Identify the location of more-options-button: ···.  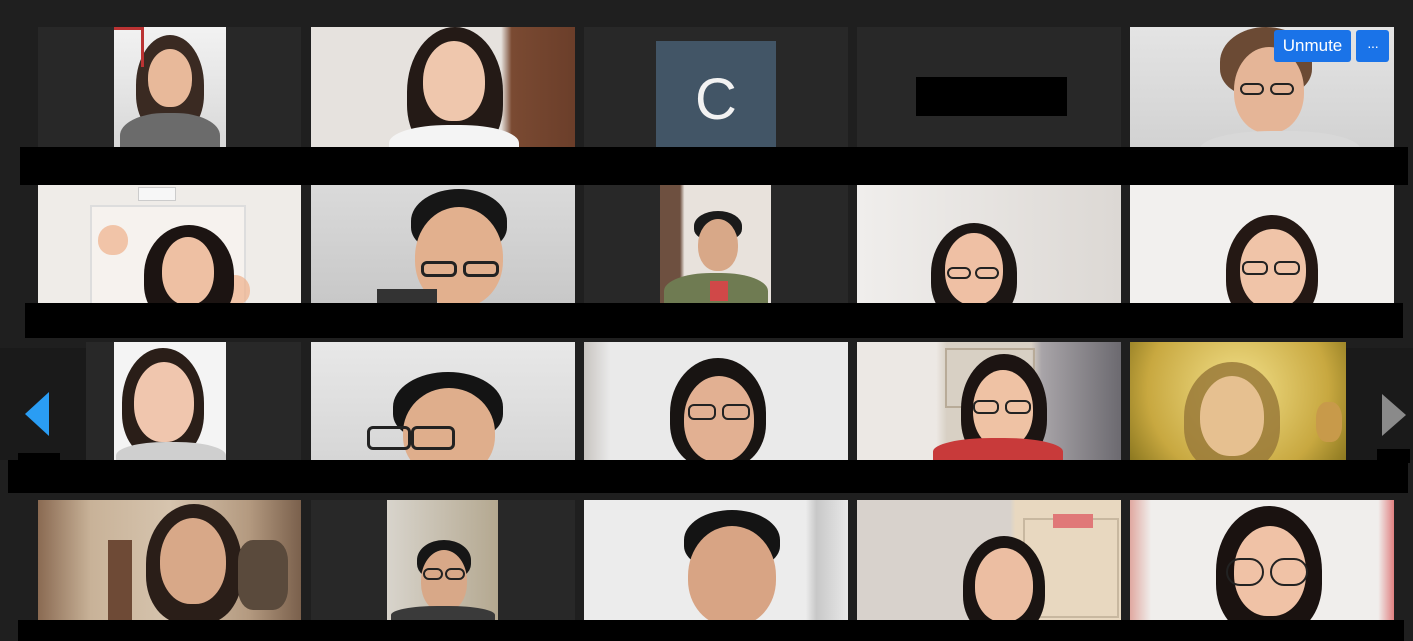
(1372, 46).